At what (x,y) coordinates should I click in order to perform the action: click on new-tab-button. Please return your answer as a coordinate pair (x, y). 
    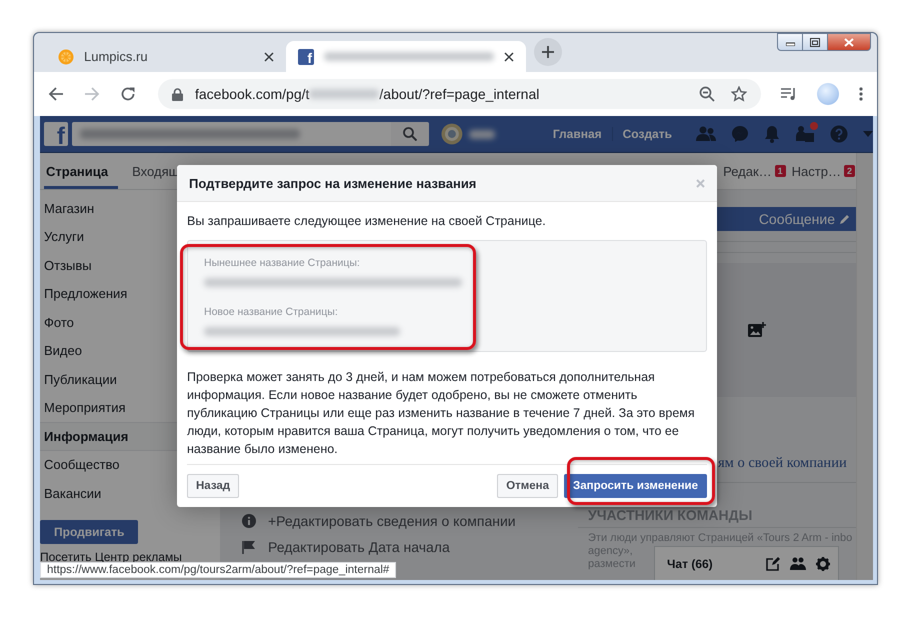
    Looking at the image, I should click on (548, 52).